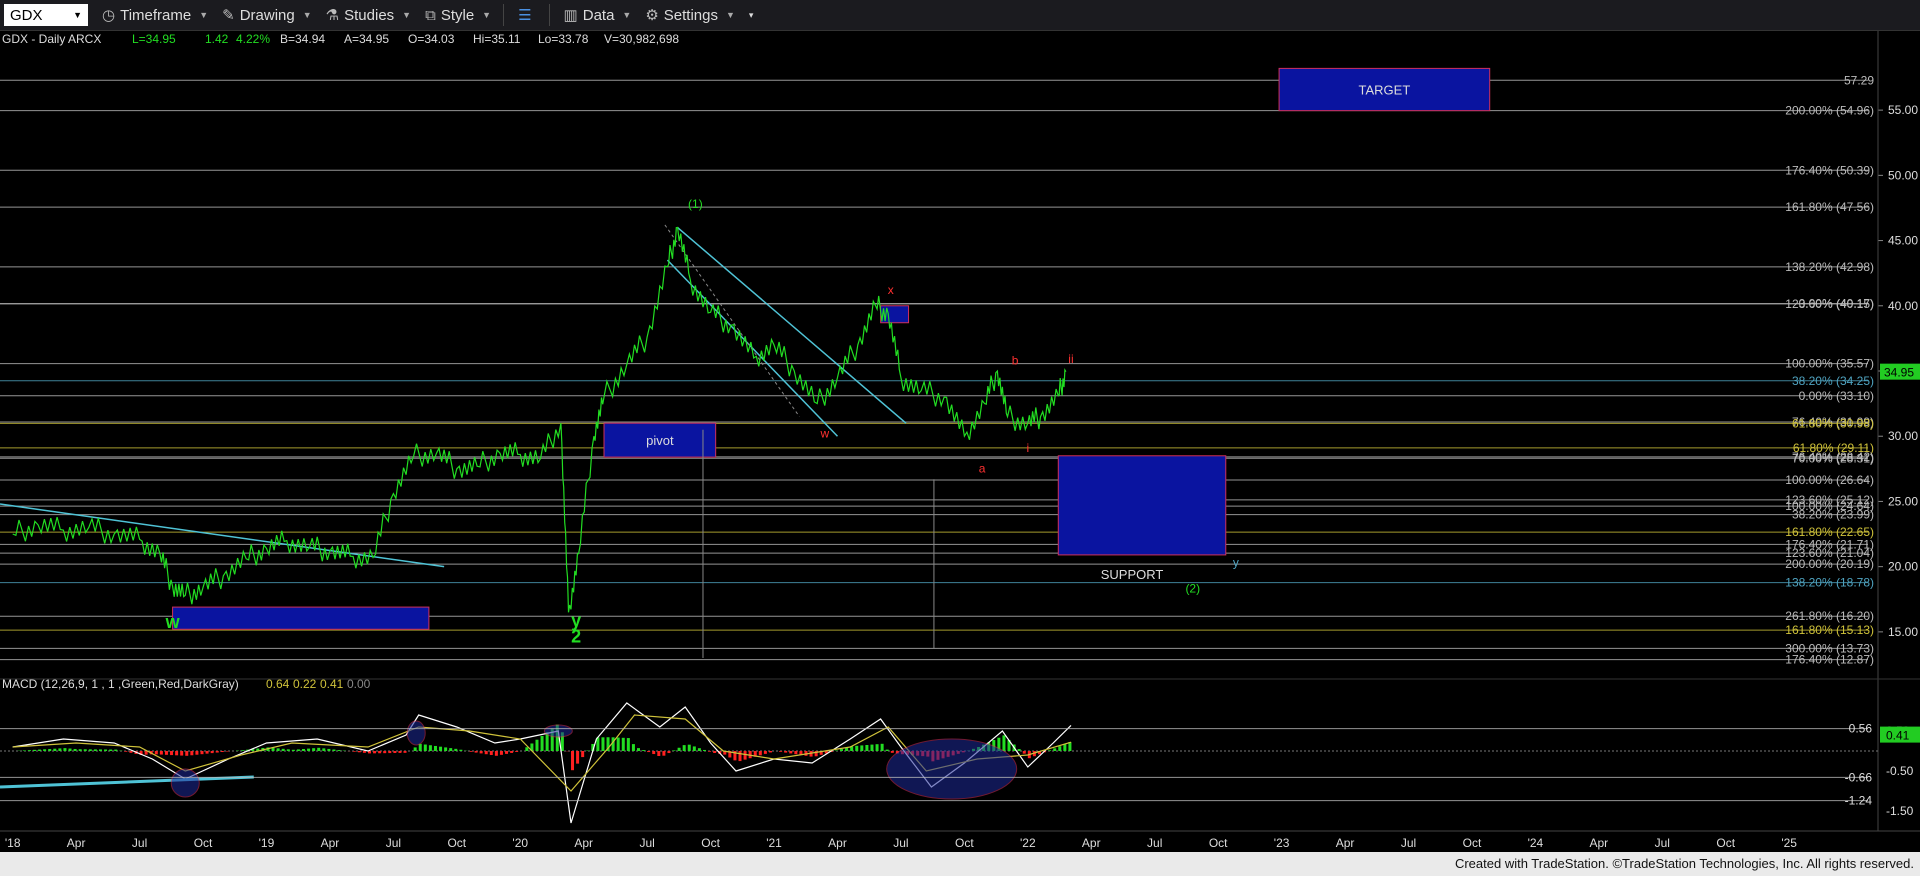 The image size is (1920, 876). Describe the element at coordinates (1829, 564) in the screenshot. I see `fib-level-label: 200.00% (20.19)` at that location.